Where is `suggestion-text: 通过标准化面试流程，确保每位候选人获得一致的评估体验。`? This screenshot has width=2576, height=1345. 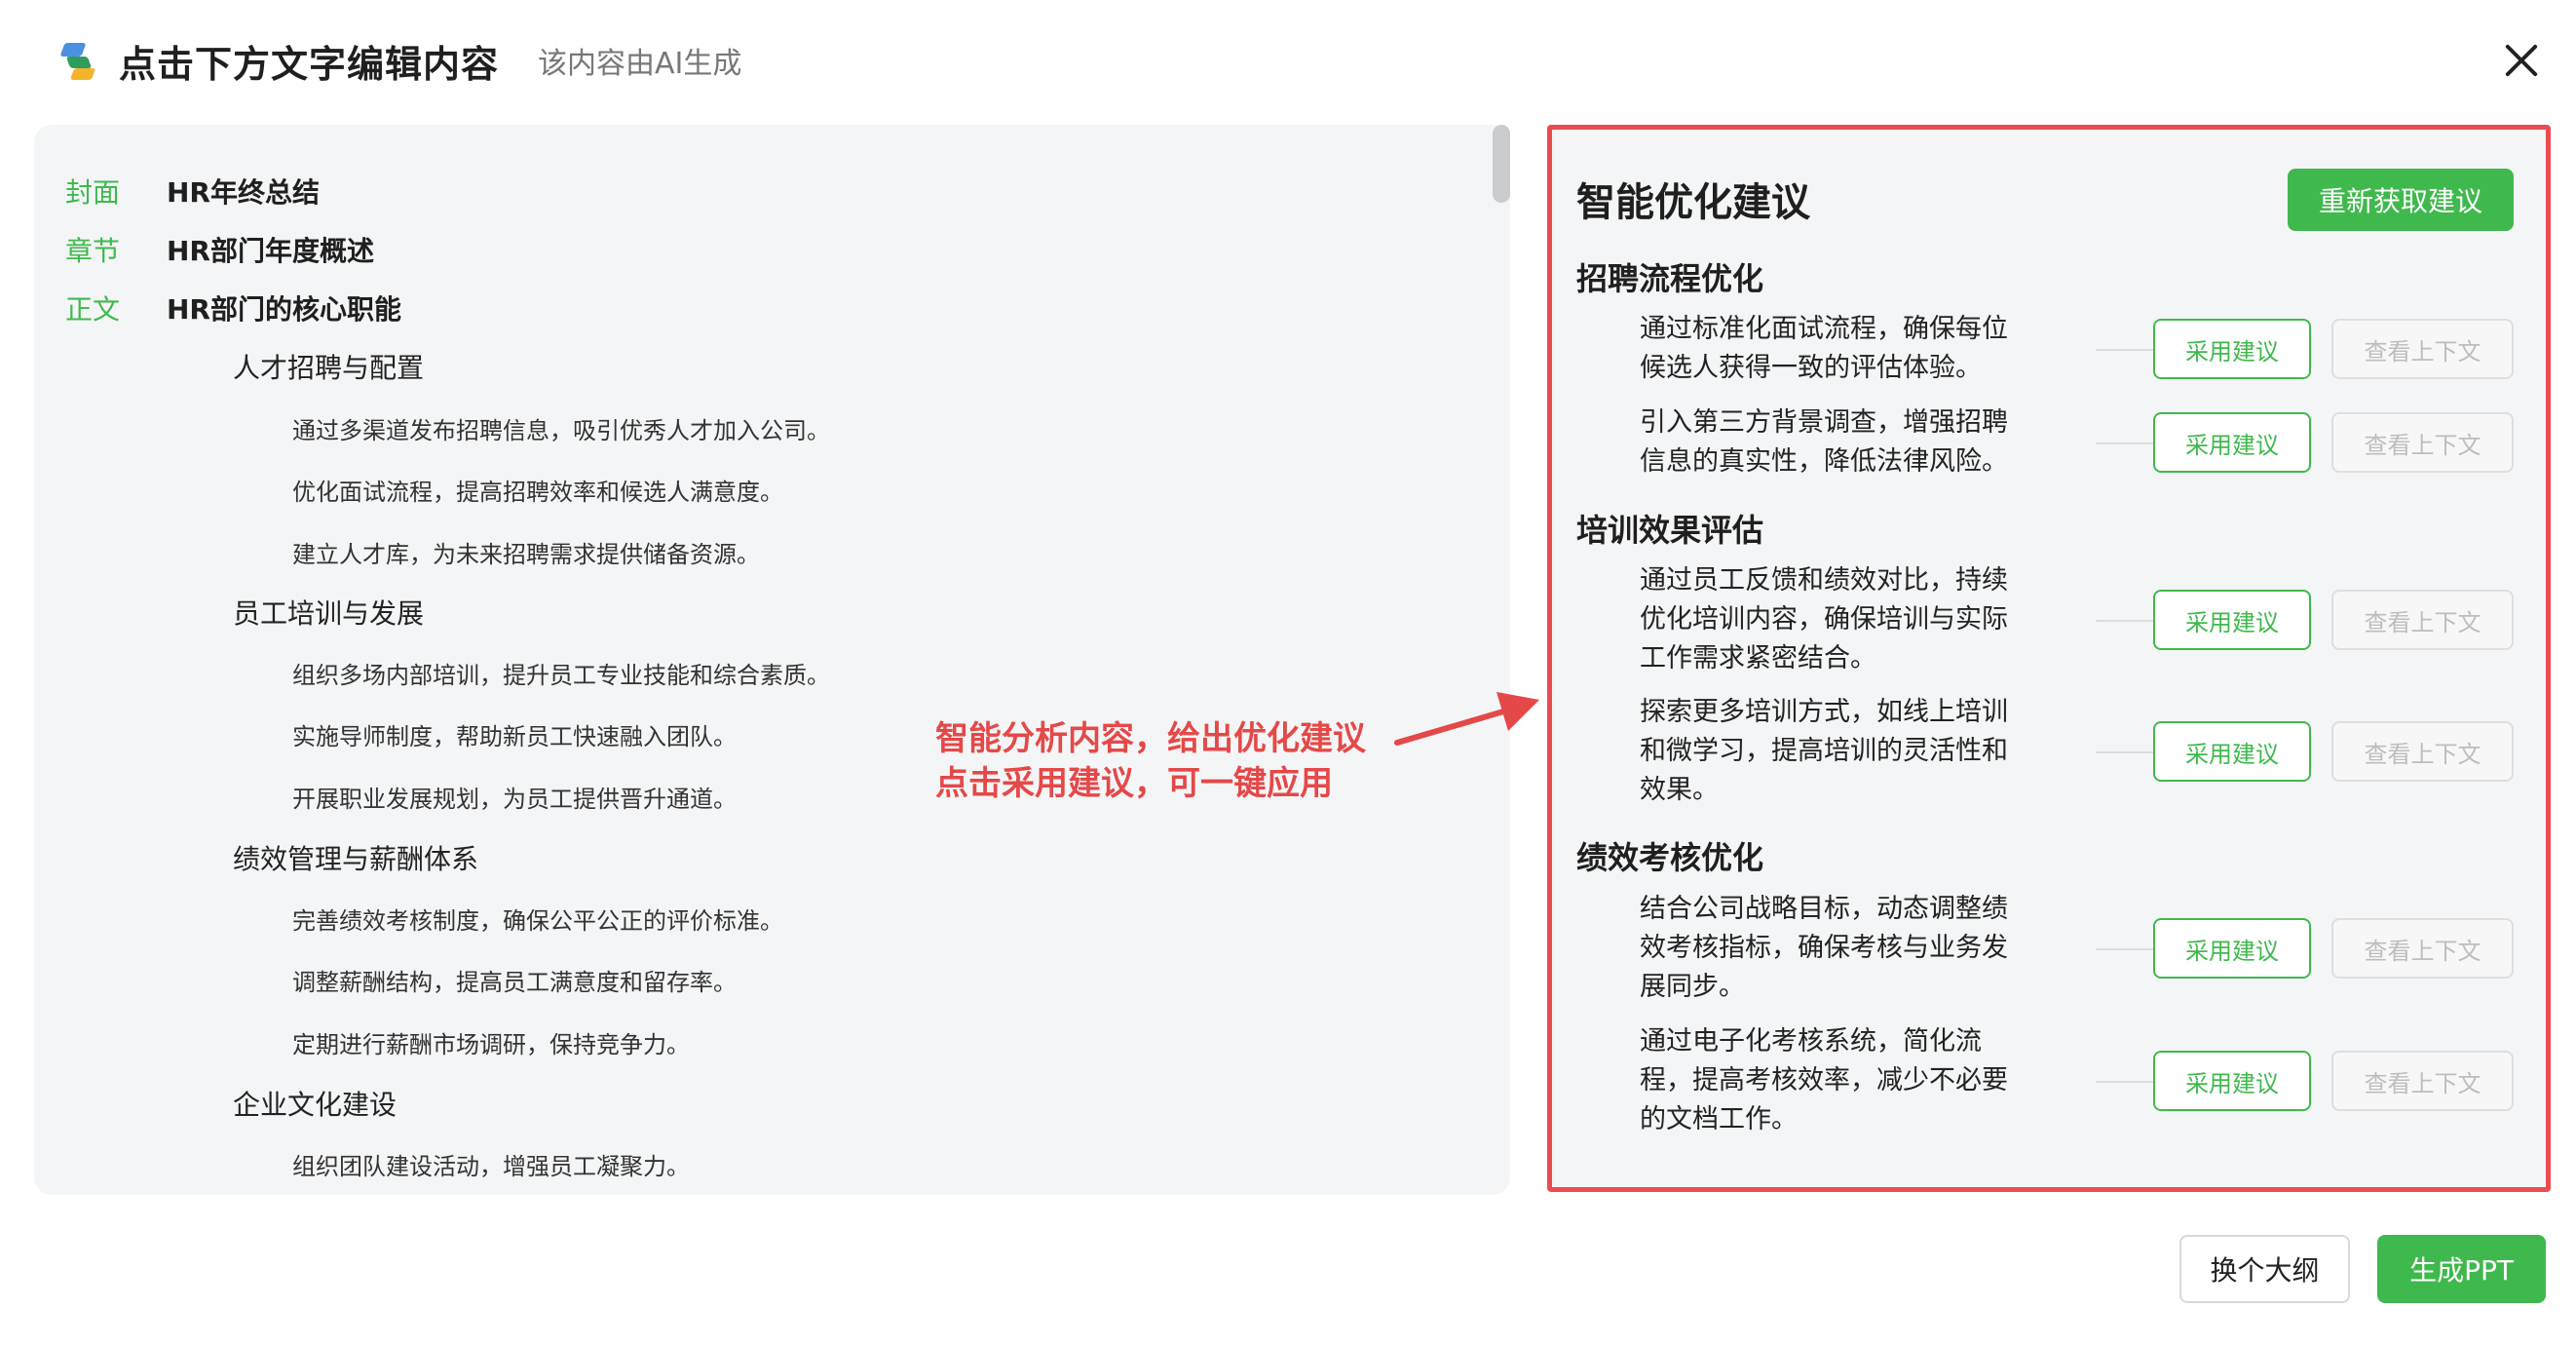
suggestion-text: 通过标准化面试流程，确保每位候选人获得一致的评估体验。 is located at coordinates (1824, 348).